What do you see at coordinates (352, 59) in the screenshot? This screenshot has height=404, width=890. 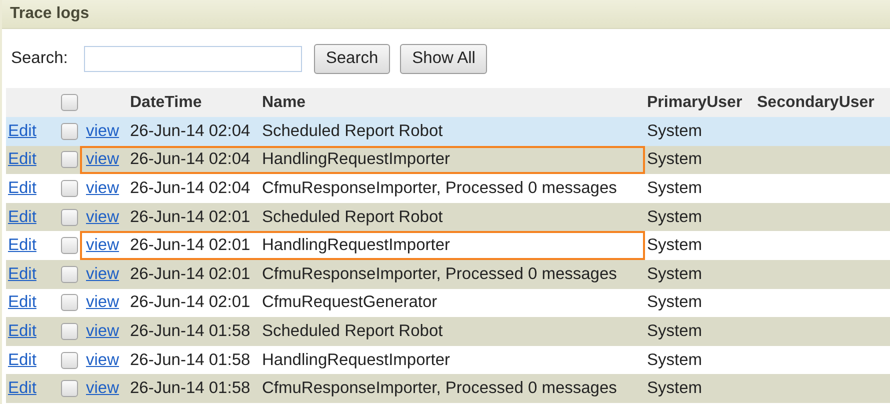 I see `search-button: Search` at bounding box center [352, 59].